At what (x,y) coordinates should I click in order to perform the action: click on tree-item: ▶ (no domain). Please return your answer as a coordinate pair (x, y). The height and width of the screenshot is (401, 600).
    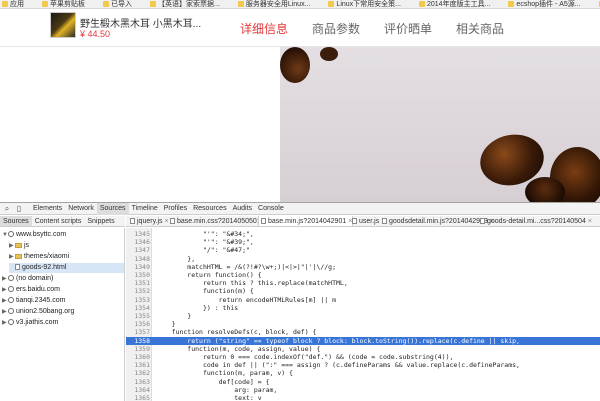
    Looking at the image, I should click on (27, 279).